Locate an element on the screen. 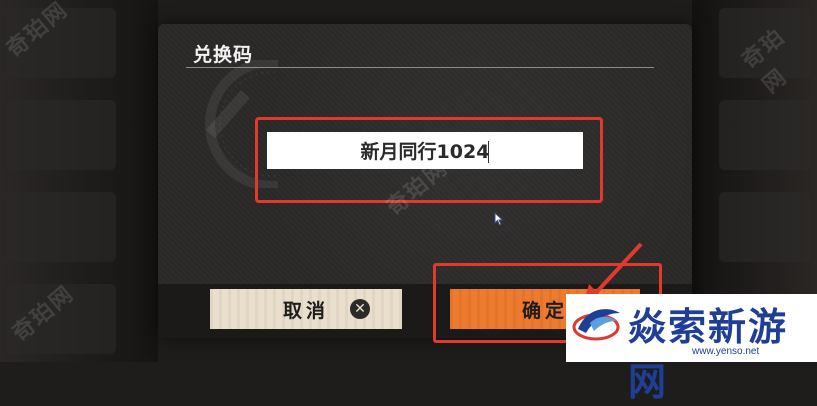 Image resolution: width=817 pixels, height=406 pixels. logo-url: www.yenso.net is located at coordinates (726, 351).